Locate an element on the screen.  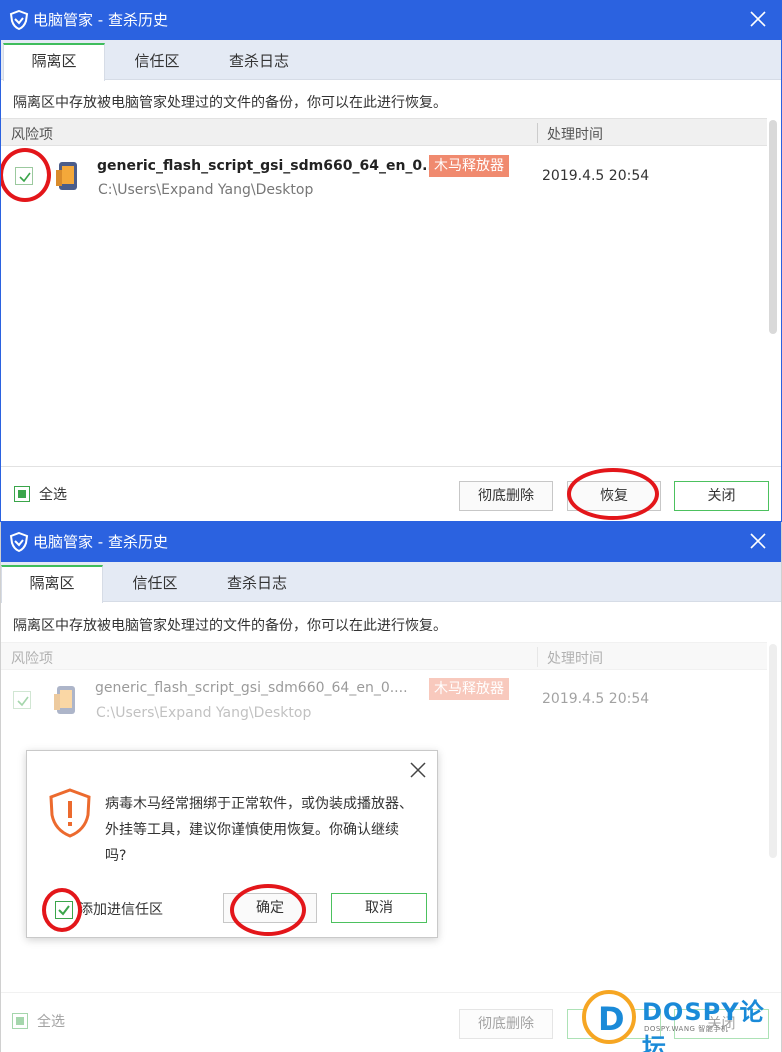
add-to-trust-label: 添加进信任区 is located at coordinates (121, 910).